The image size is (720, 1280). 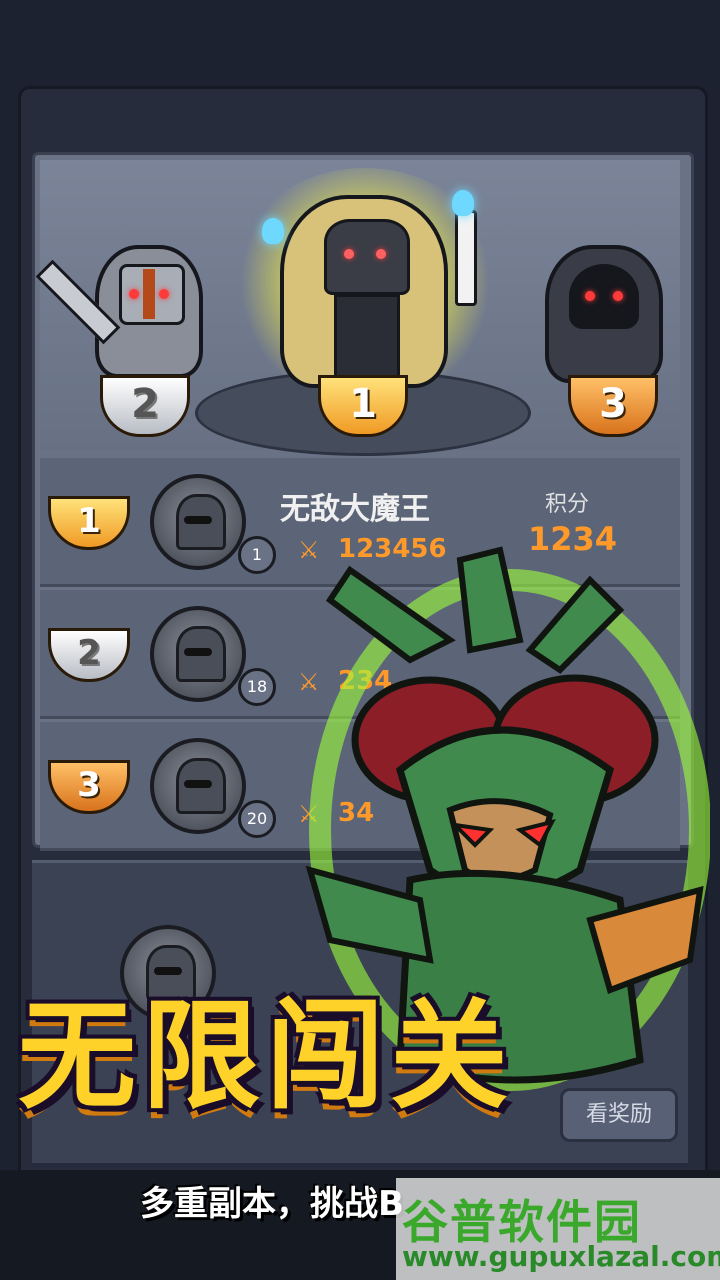 I want to click on hooded-hero, so click(x=604, y=314).